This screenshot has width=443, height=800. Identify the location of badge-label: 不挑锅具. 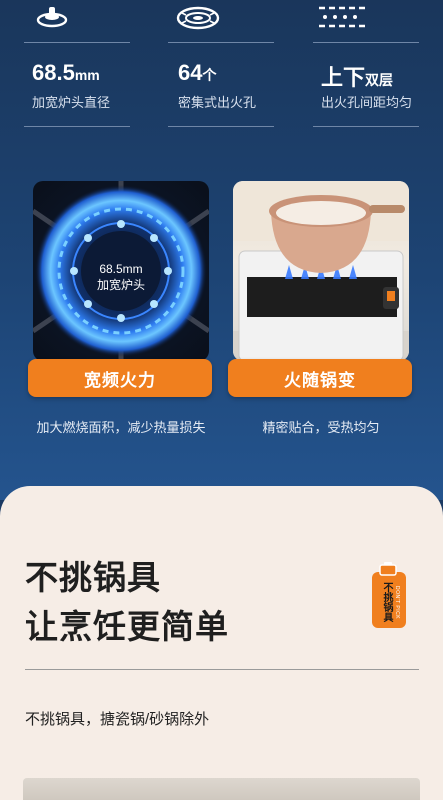
(386, 602).